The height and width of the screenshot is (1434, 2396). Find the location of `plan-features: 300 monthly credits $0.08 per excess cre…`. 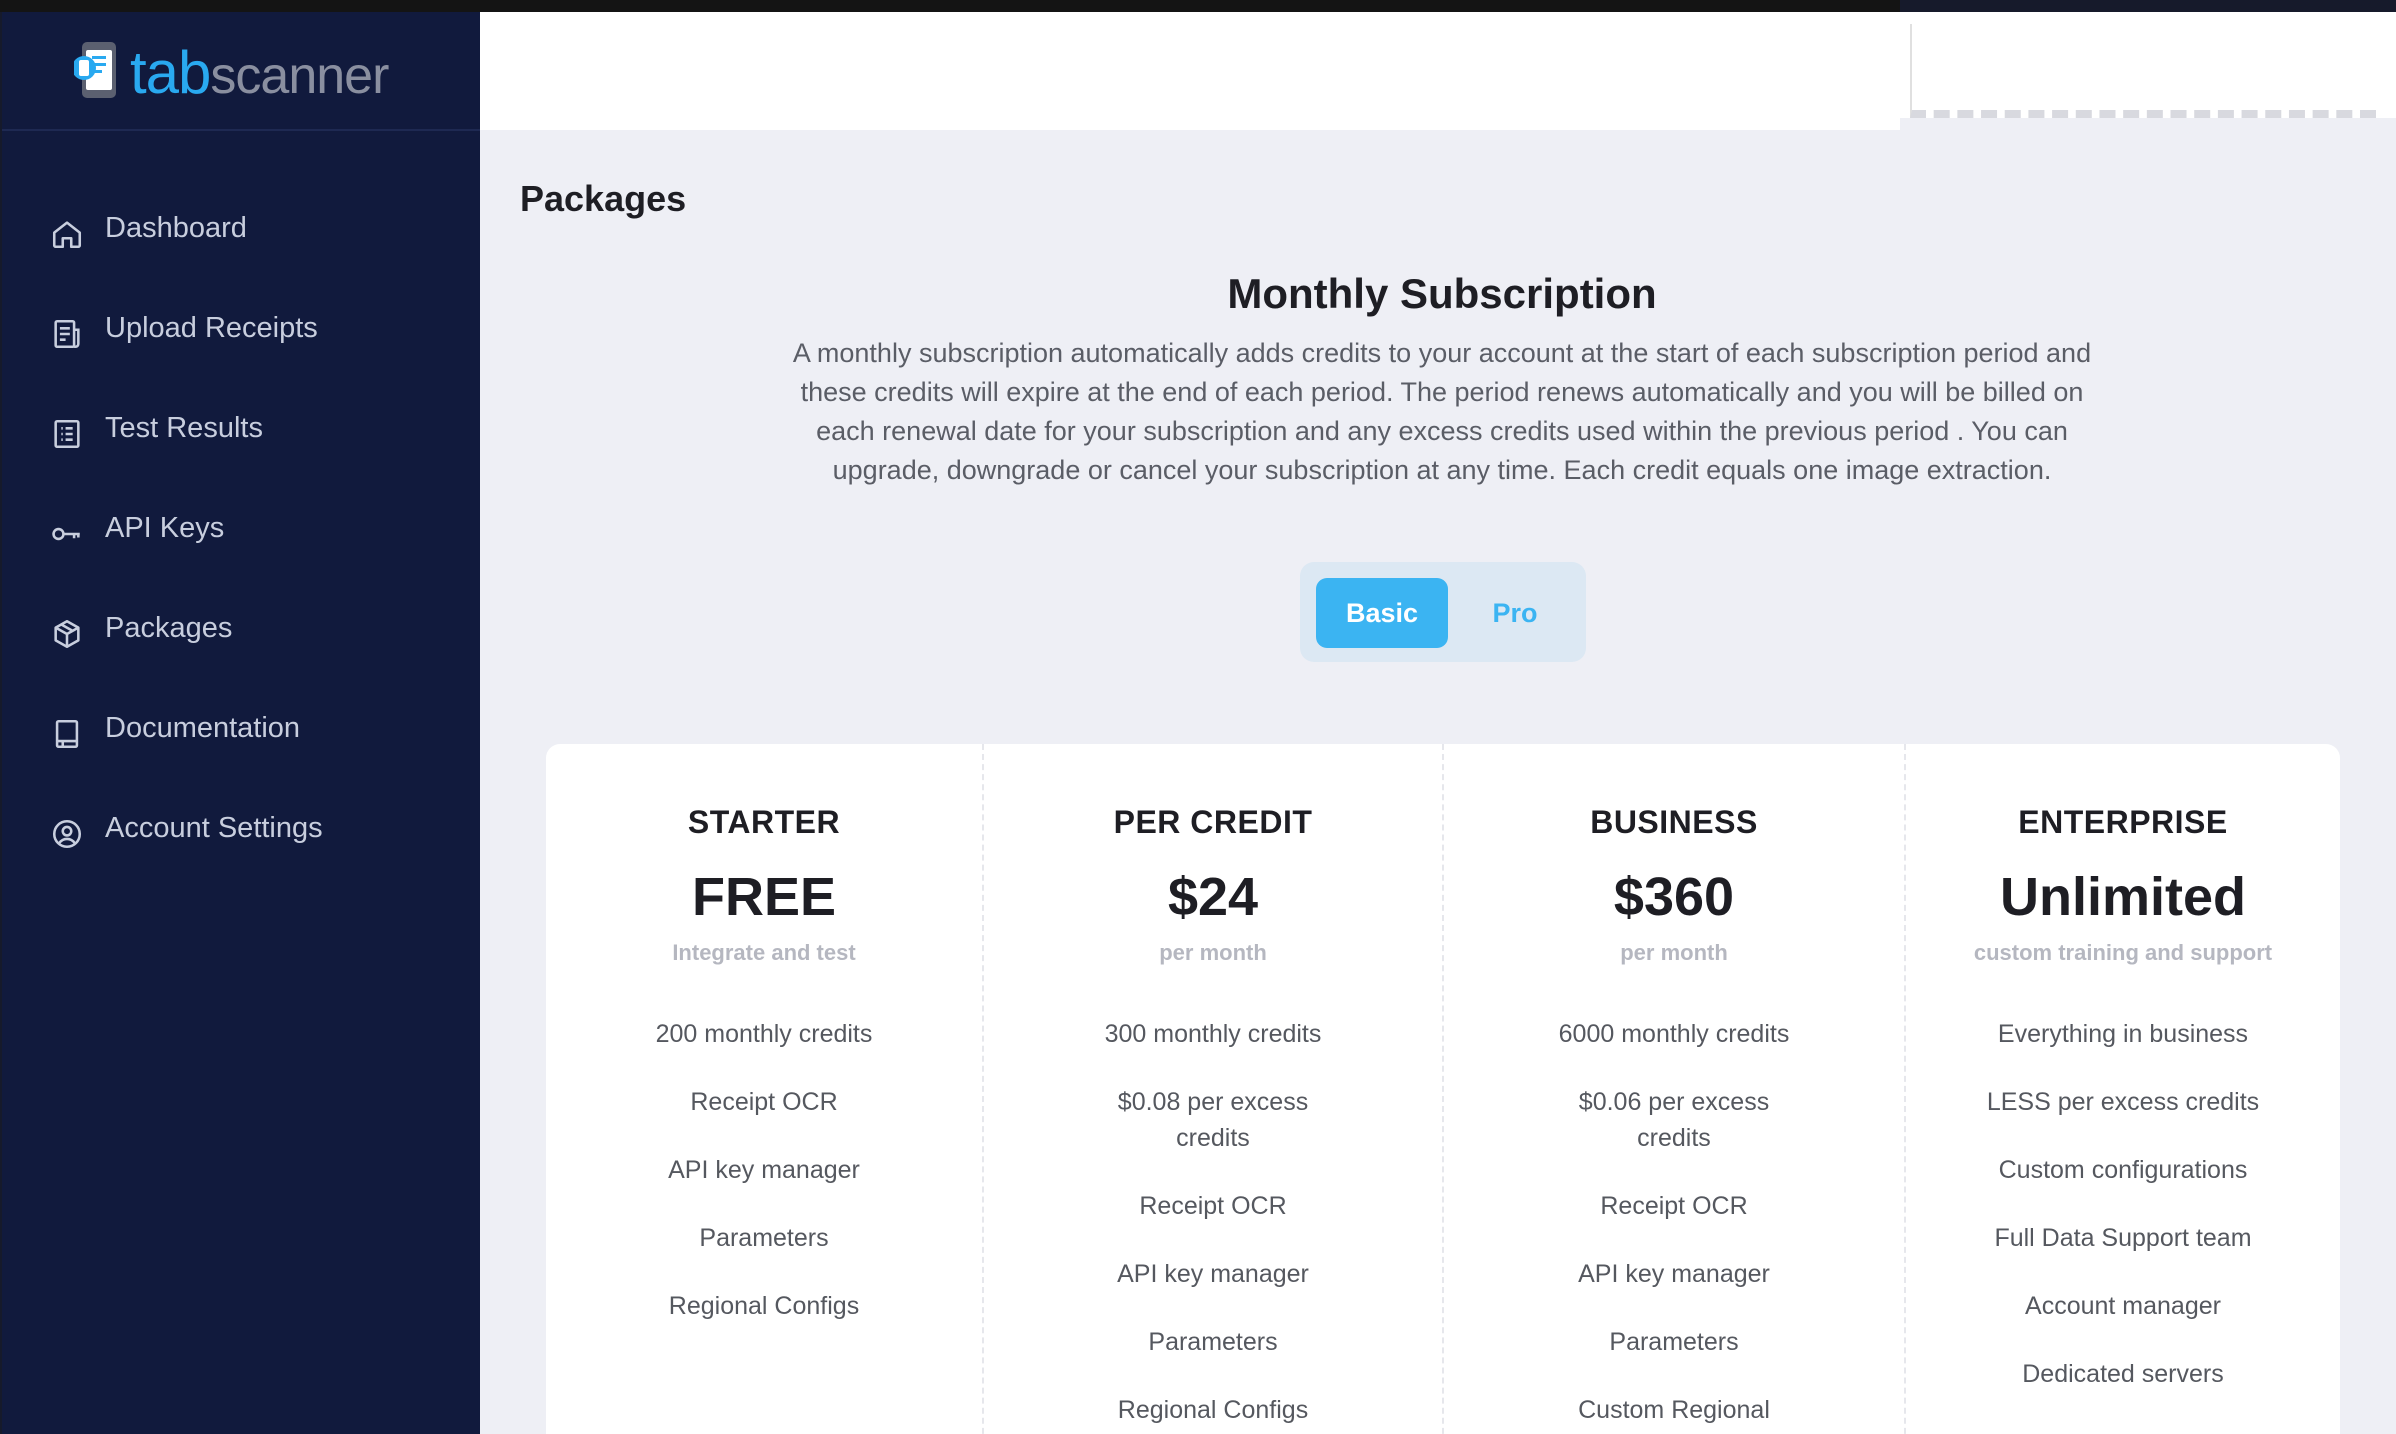

plan-features: 300 monthly credits $0.08 per excess cre… is located at coordinates (1213, 1225).